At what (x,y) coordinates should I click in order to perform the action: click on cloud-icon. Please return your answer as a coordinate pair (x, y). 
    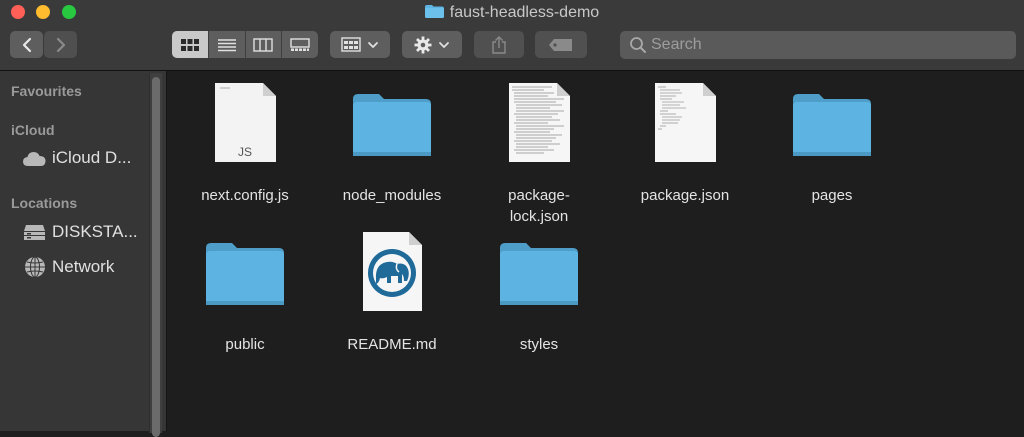
    Looking at the image, I should click on (34, 158).